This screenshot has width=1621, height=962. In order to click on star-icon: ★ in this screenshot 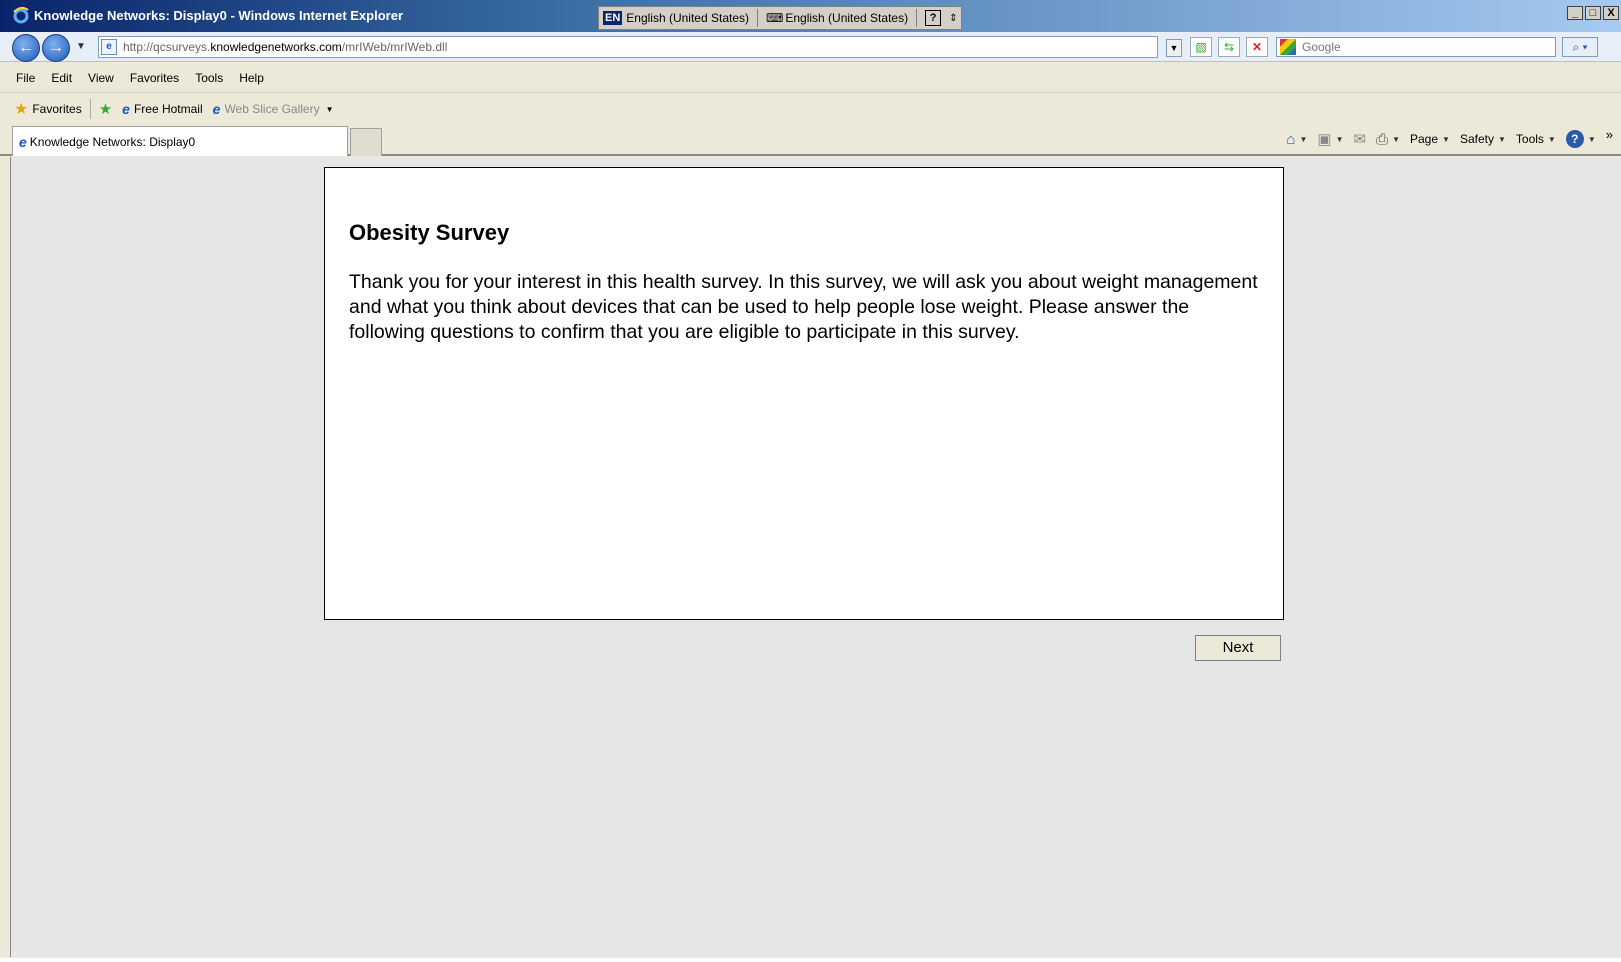, I will do `click(21, 109)`.